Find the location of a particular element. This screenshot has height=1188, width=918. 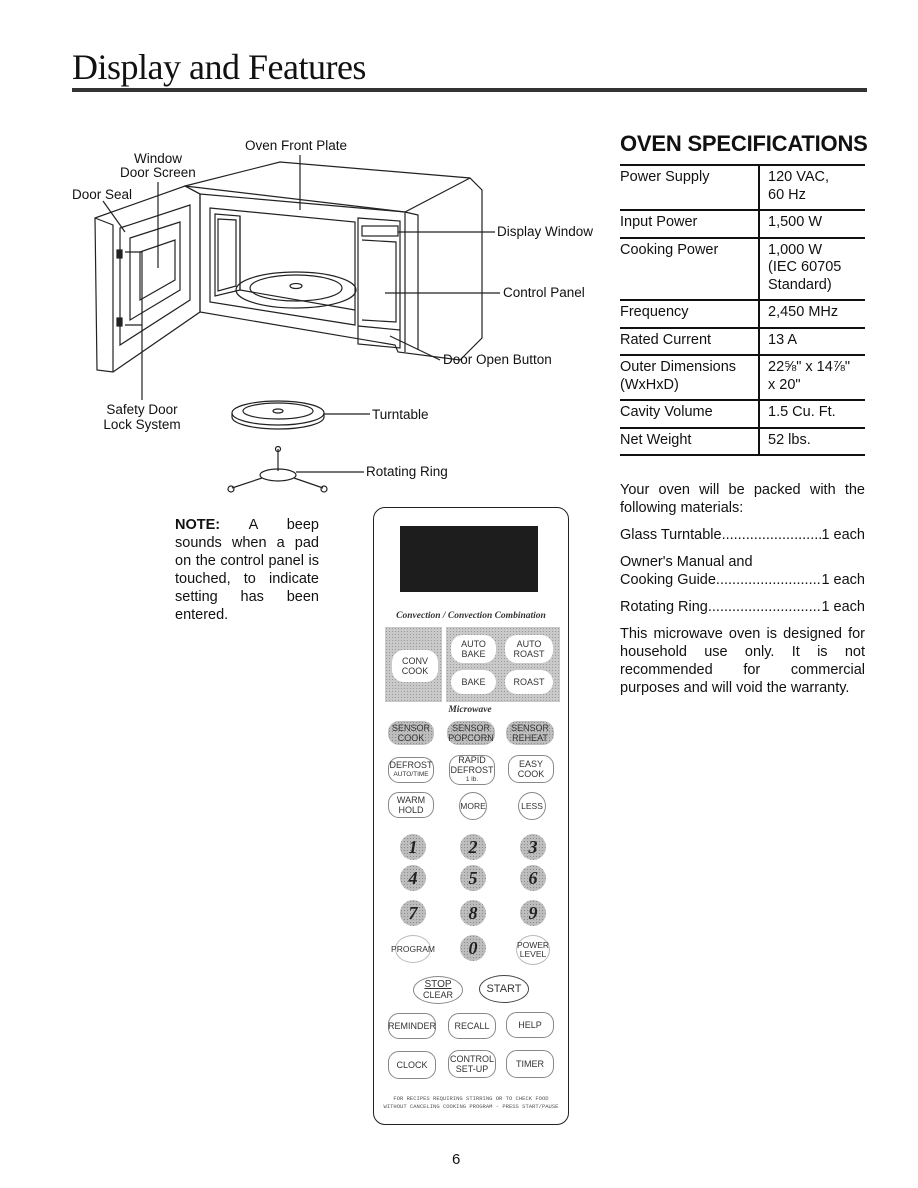

spec-value: 1,000 W (IEC 60705 Standard) is located at coordinates (812, 269).